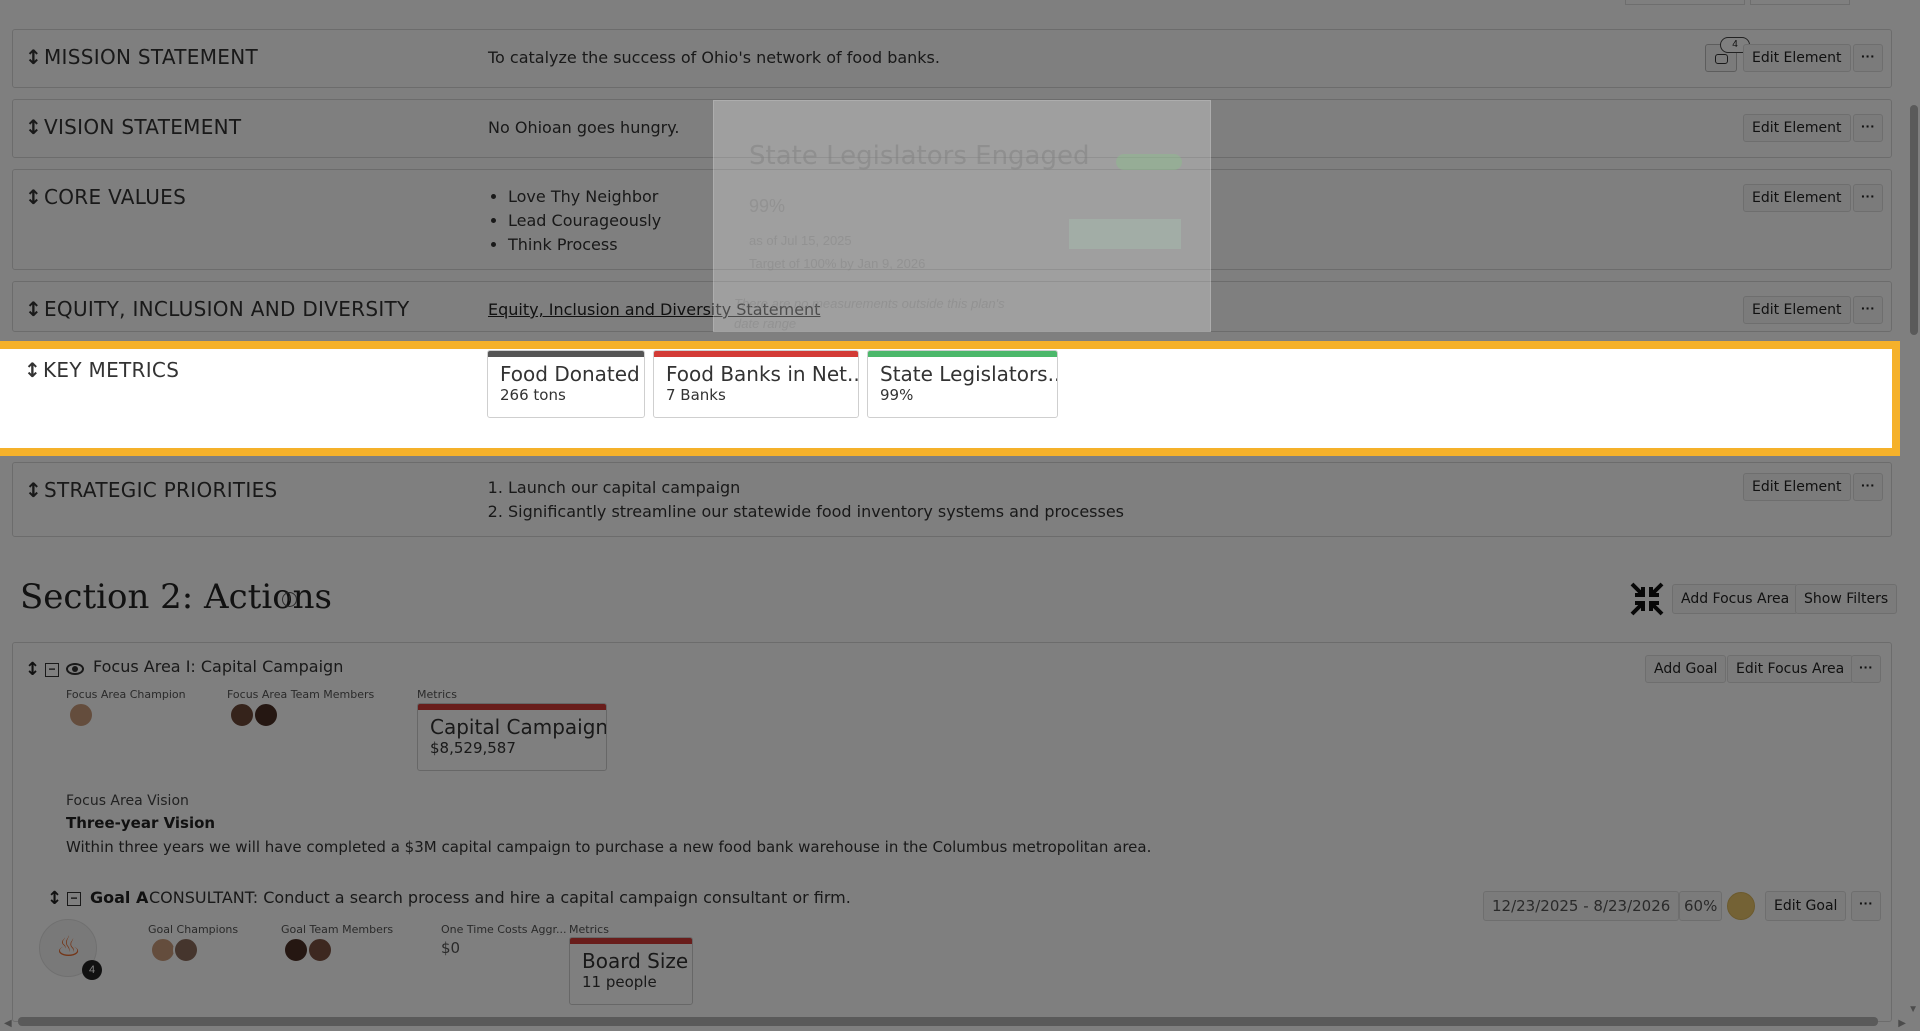 Image resolution: width=1920 pixels, height=1031 pixels. I want to click on metric-card-food-donated: Food Donated 266 tons, so click(566, 384).